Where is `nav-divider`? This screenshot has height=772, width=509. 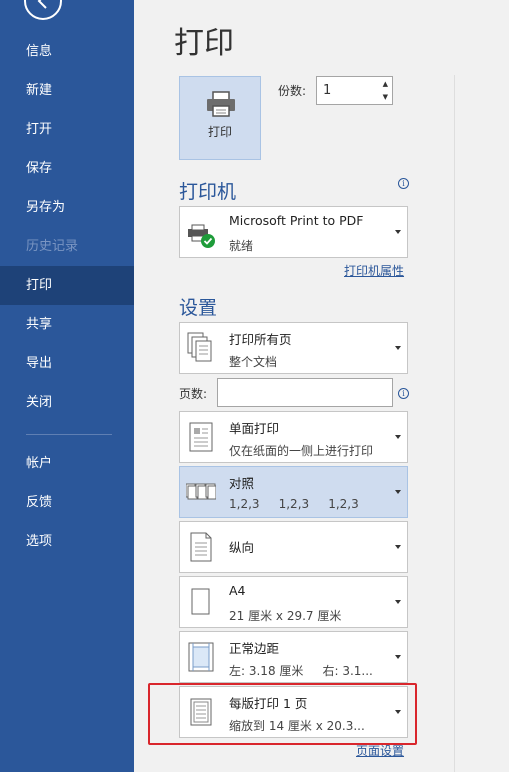 nav-divider is located at coordinates (69, 434).